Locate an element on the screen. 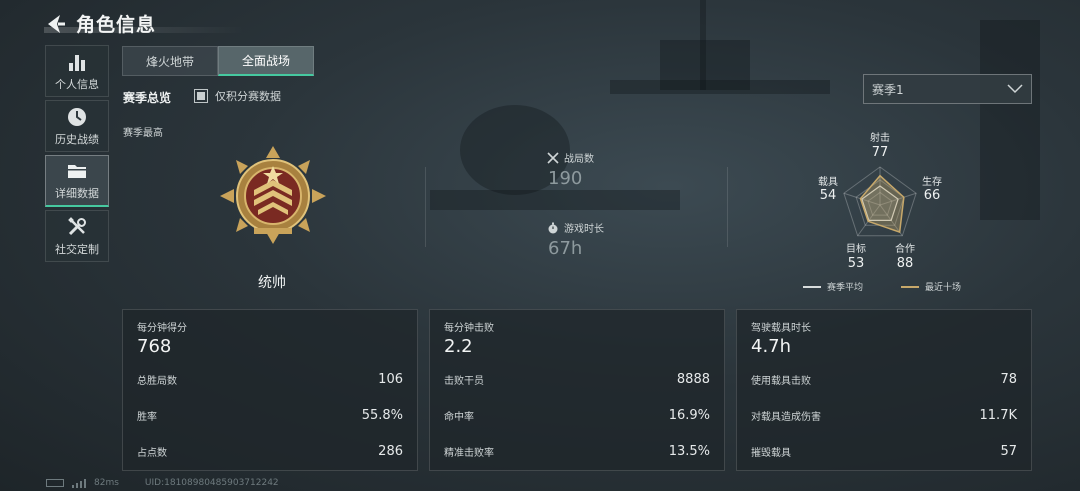 Image resolution: width=1080 pixels, height=491 pixels. sidebar-item-label: 详细数据 is located at coordinates (77, 193).